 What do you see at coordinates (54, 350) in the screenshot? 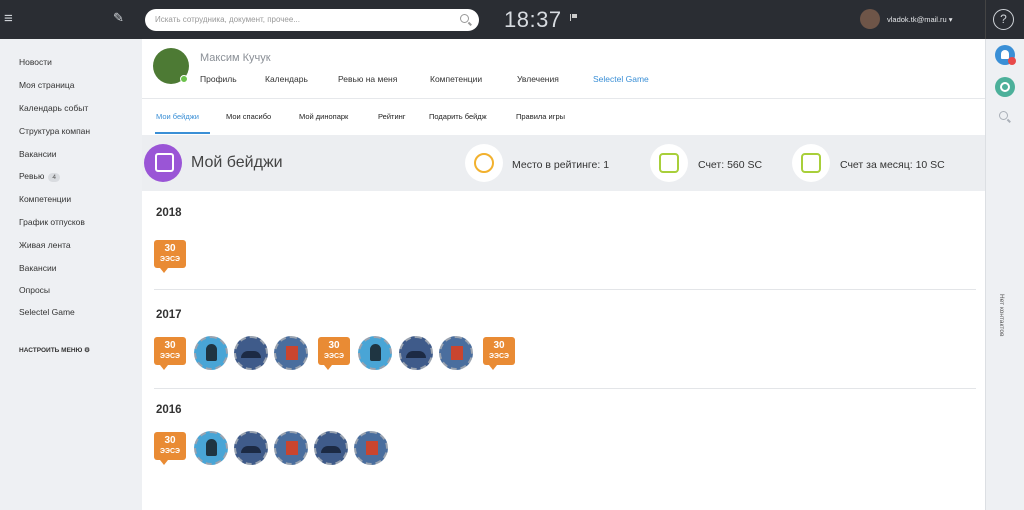
I see `configure-menu-button: НАСТРОИТЬ МЕНЮ ⚙` at bounding box center [54, 350].